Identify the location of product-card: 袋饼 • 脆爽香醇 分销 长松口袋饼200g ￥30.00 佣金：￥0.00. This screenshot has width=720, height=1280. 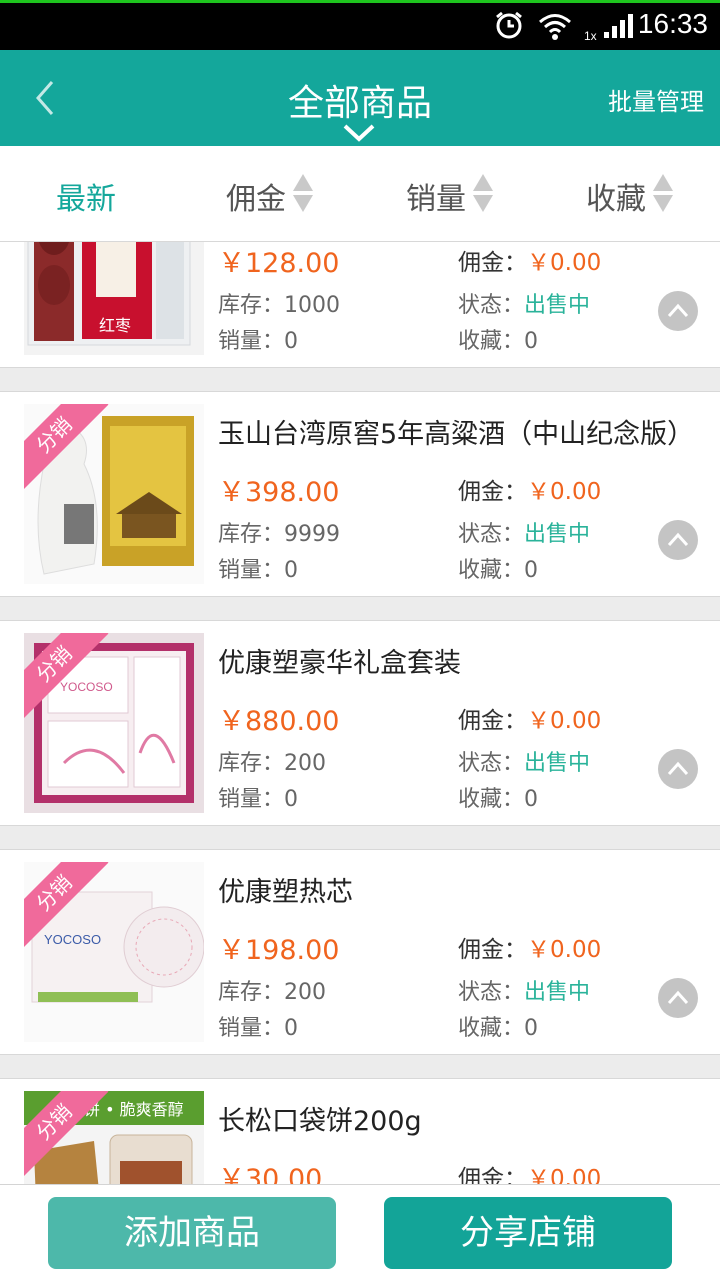
(360, 1131).